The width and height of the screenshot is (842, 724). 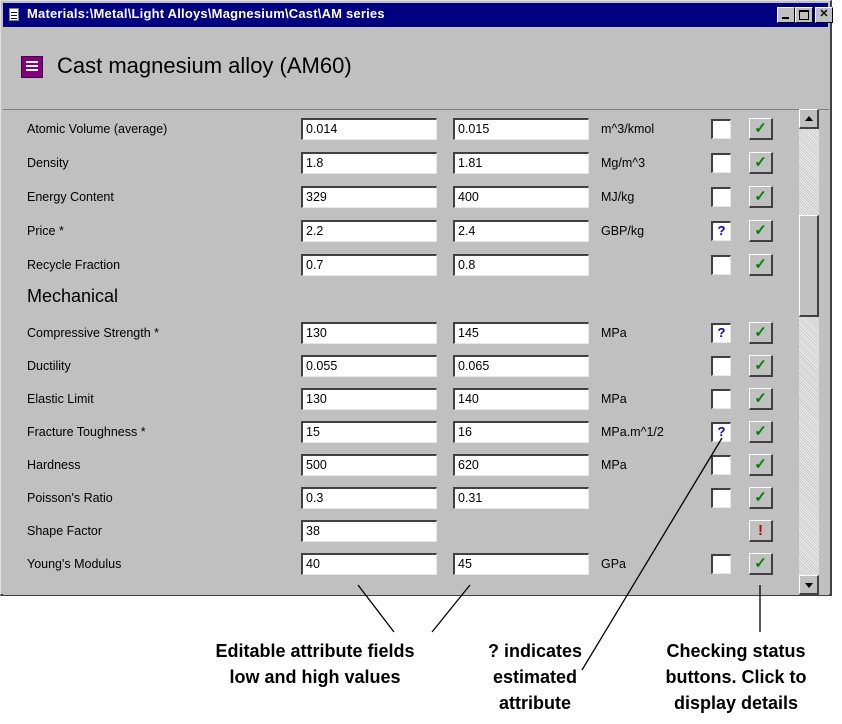 I want to click on fields-annotation-line1: Editable attribute fields, so click(x=315, y=651).